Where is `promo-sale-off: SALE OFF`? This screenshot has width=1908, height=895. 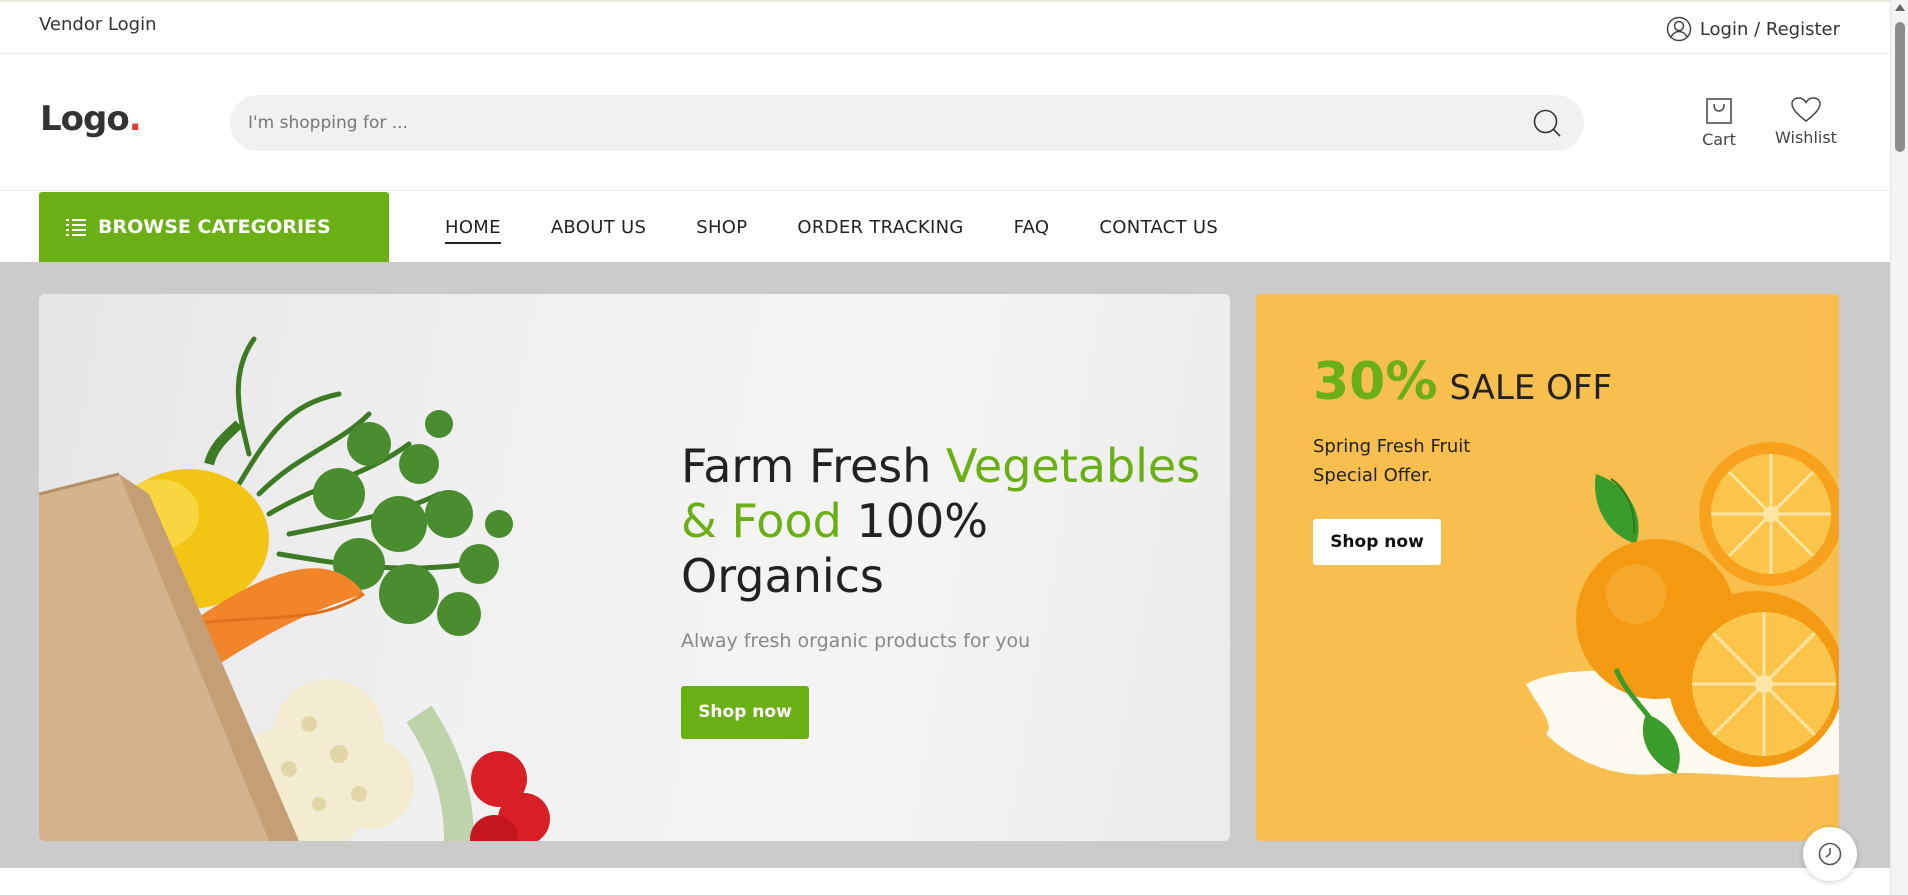 promo-sale-off: SALE OFF is located at coordinates (1531, 388).